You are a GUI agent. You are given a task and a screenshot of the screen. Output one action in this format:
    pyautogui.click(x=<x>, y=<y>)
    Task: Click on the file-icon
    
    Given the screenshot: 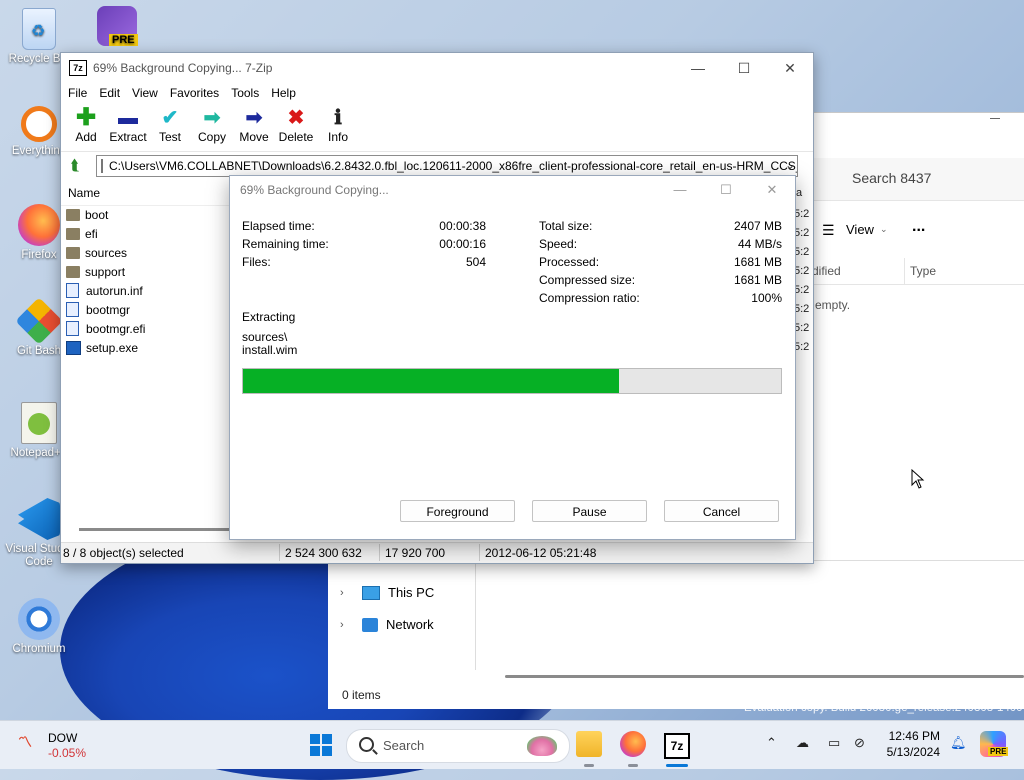 What is the action you would take?
    pyautogui.click(x=72, y=309)
    